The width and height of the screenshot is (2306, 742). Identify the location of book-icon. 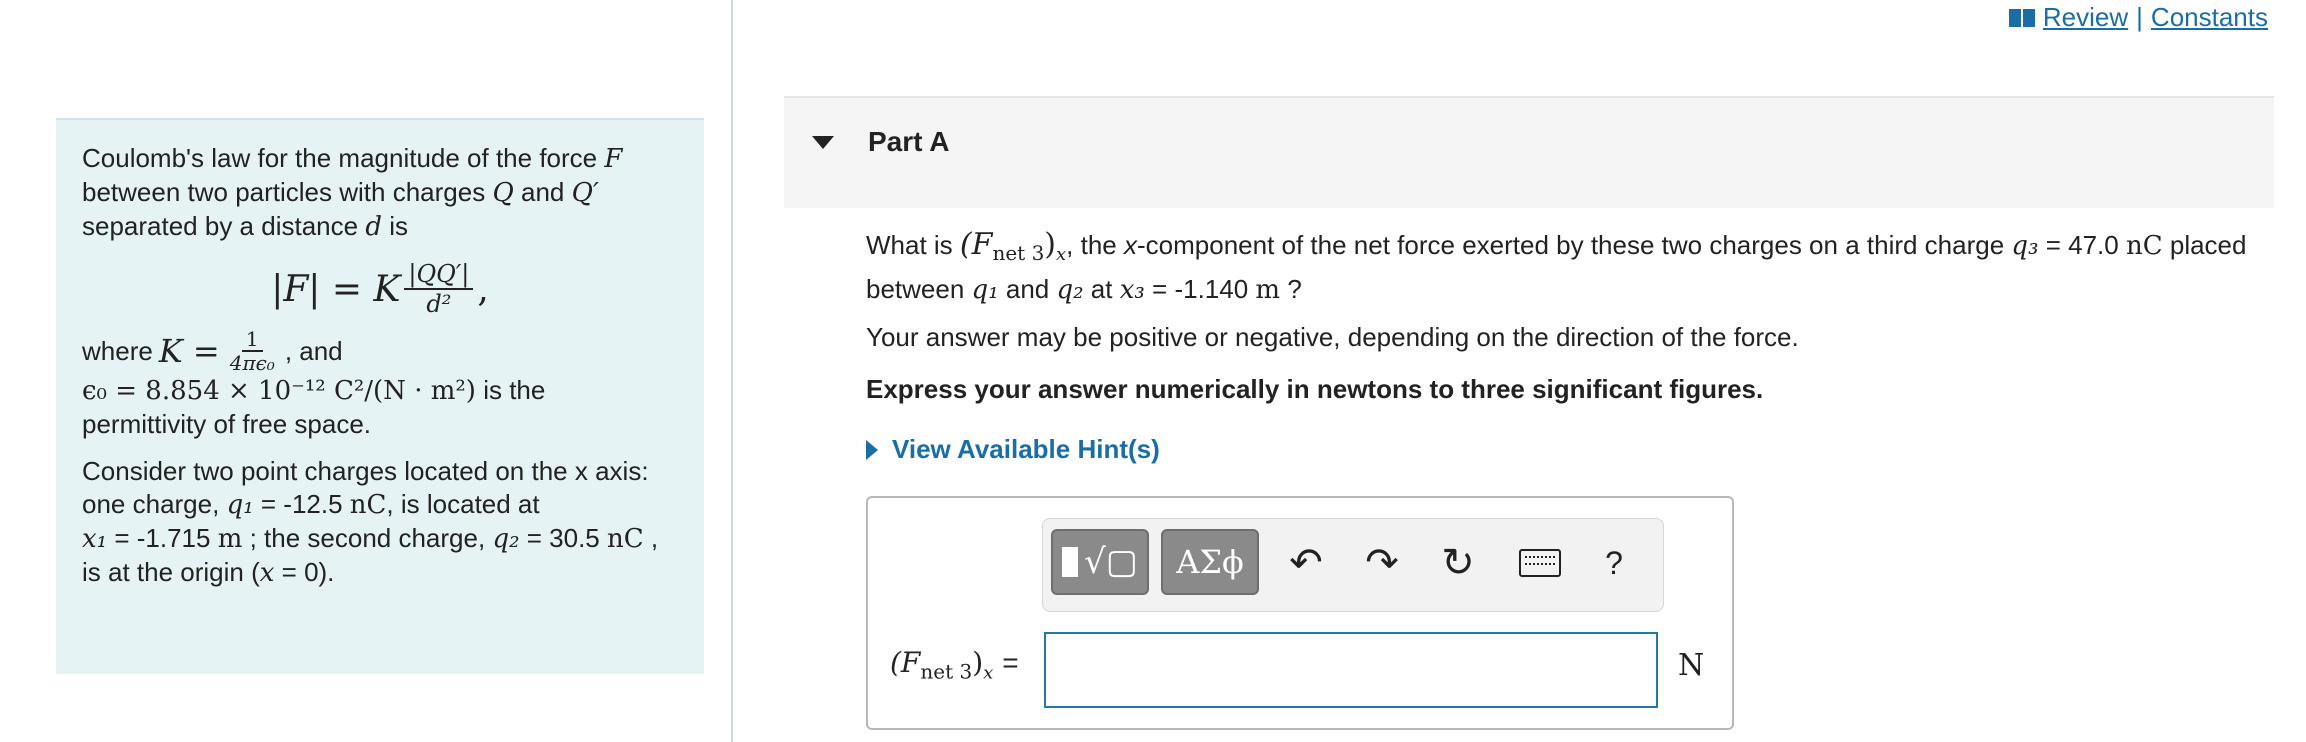
(2021, 17).